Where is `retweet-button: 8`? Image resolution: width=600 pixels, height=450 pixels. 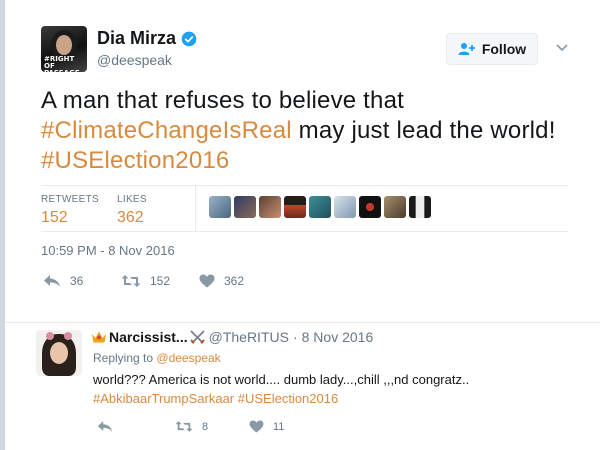 retweet-button: 8 is located at coordinates (212, 426).